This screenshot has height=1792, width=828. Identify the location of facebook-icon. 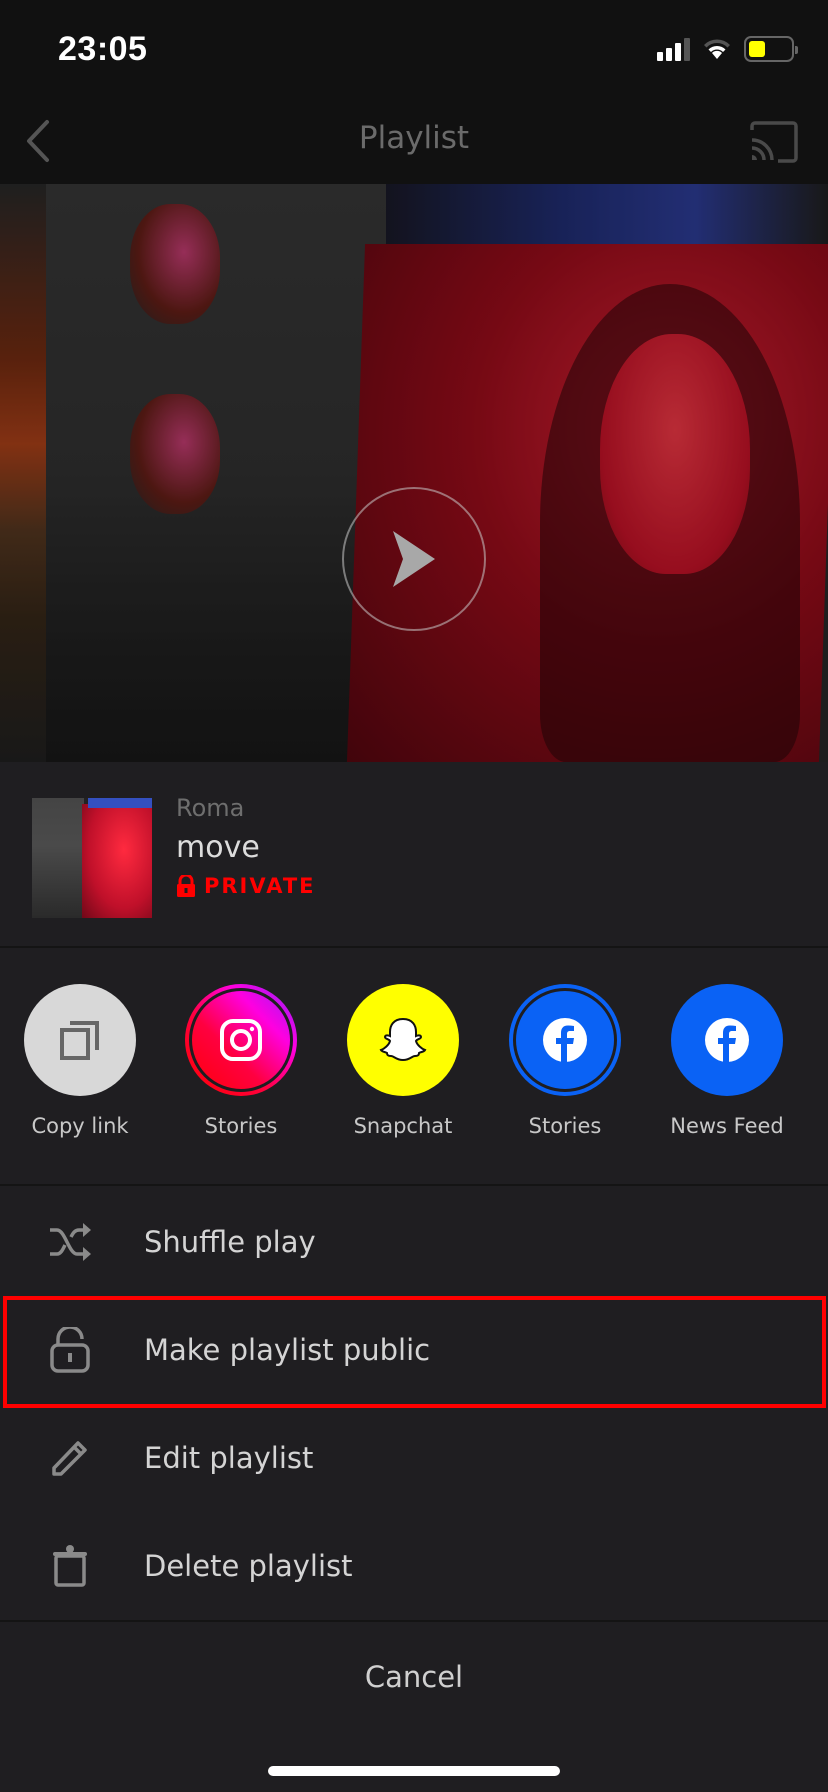
(727, 1040).